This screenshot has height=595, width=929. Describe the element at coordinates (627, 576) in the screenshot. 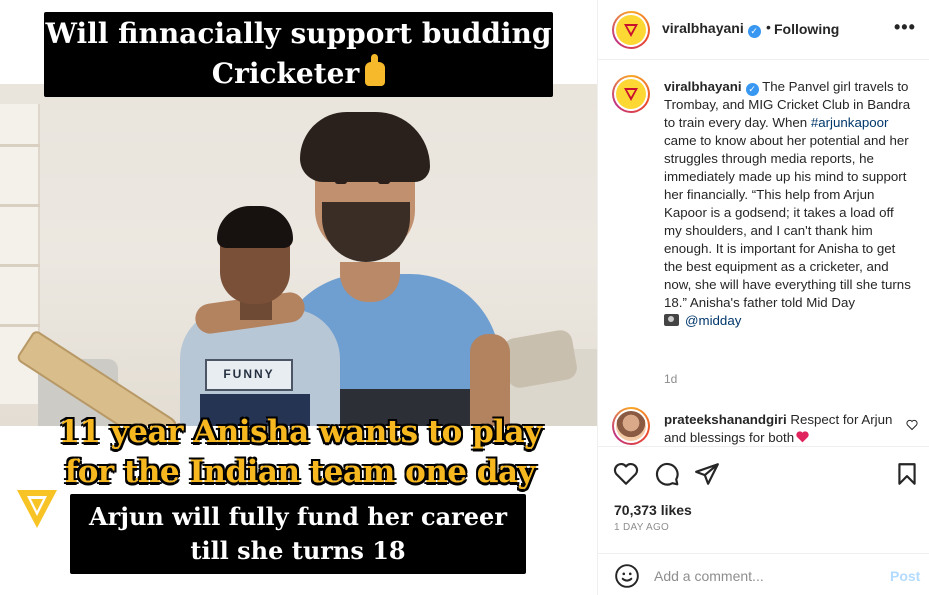

I see `emoji-smiley-icon` at that location.